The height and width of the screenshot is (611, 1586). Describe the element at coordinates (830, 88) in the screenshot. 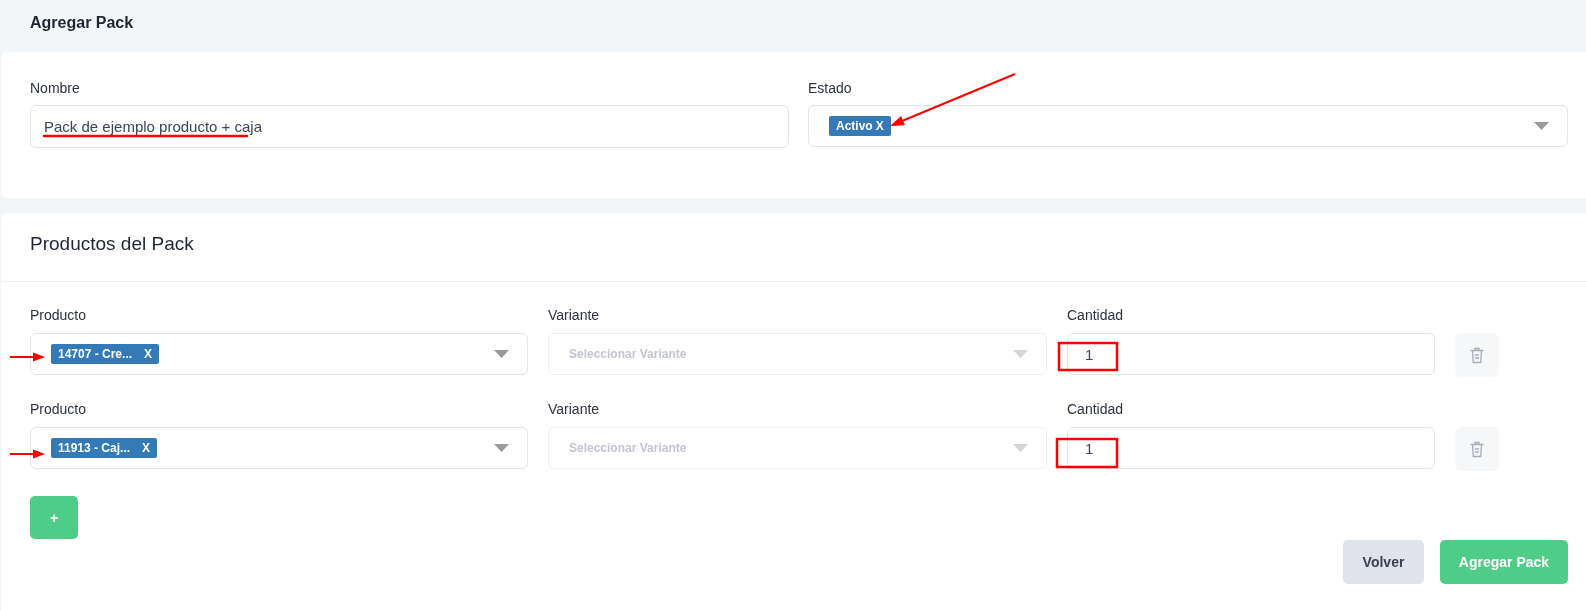

I see `field-label: Estado` at that location.